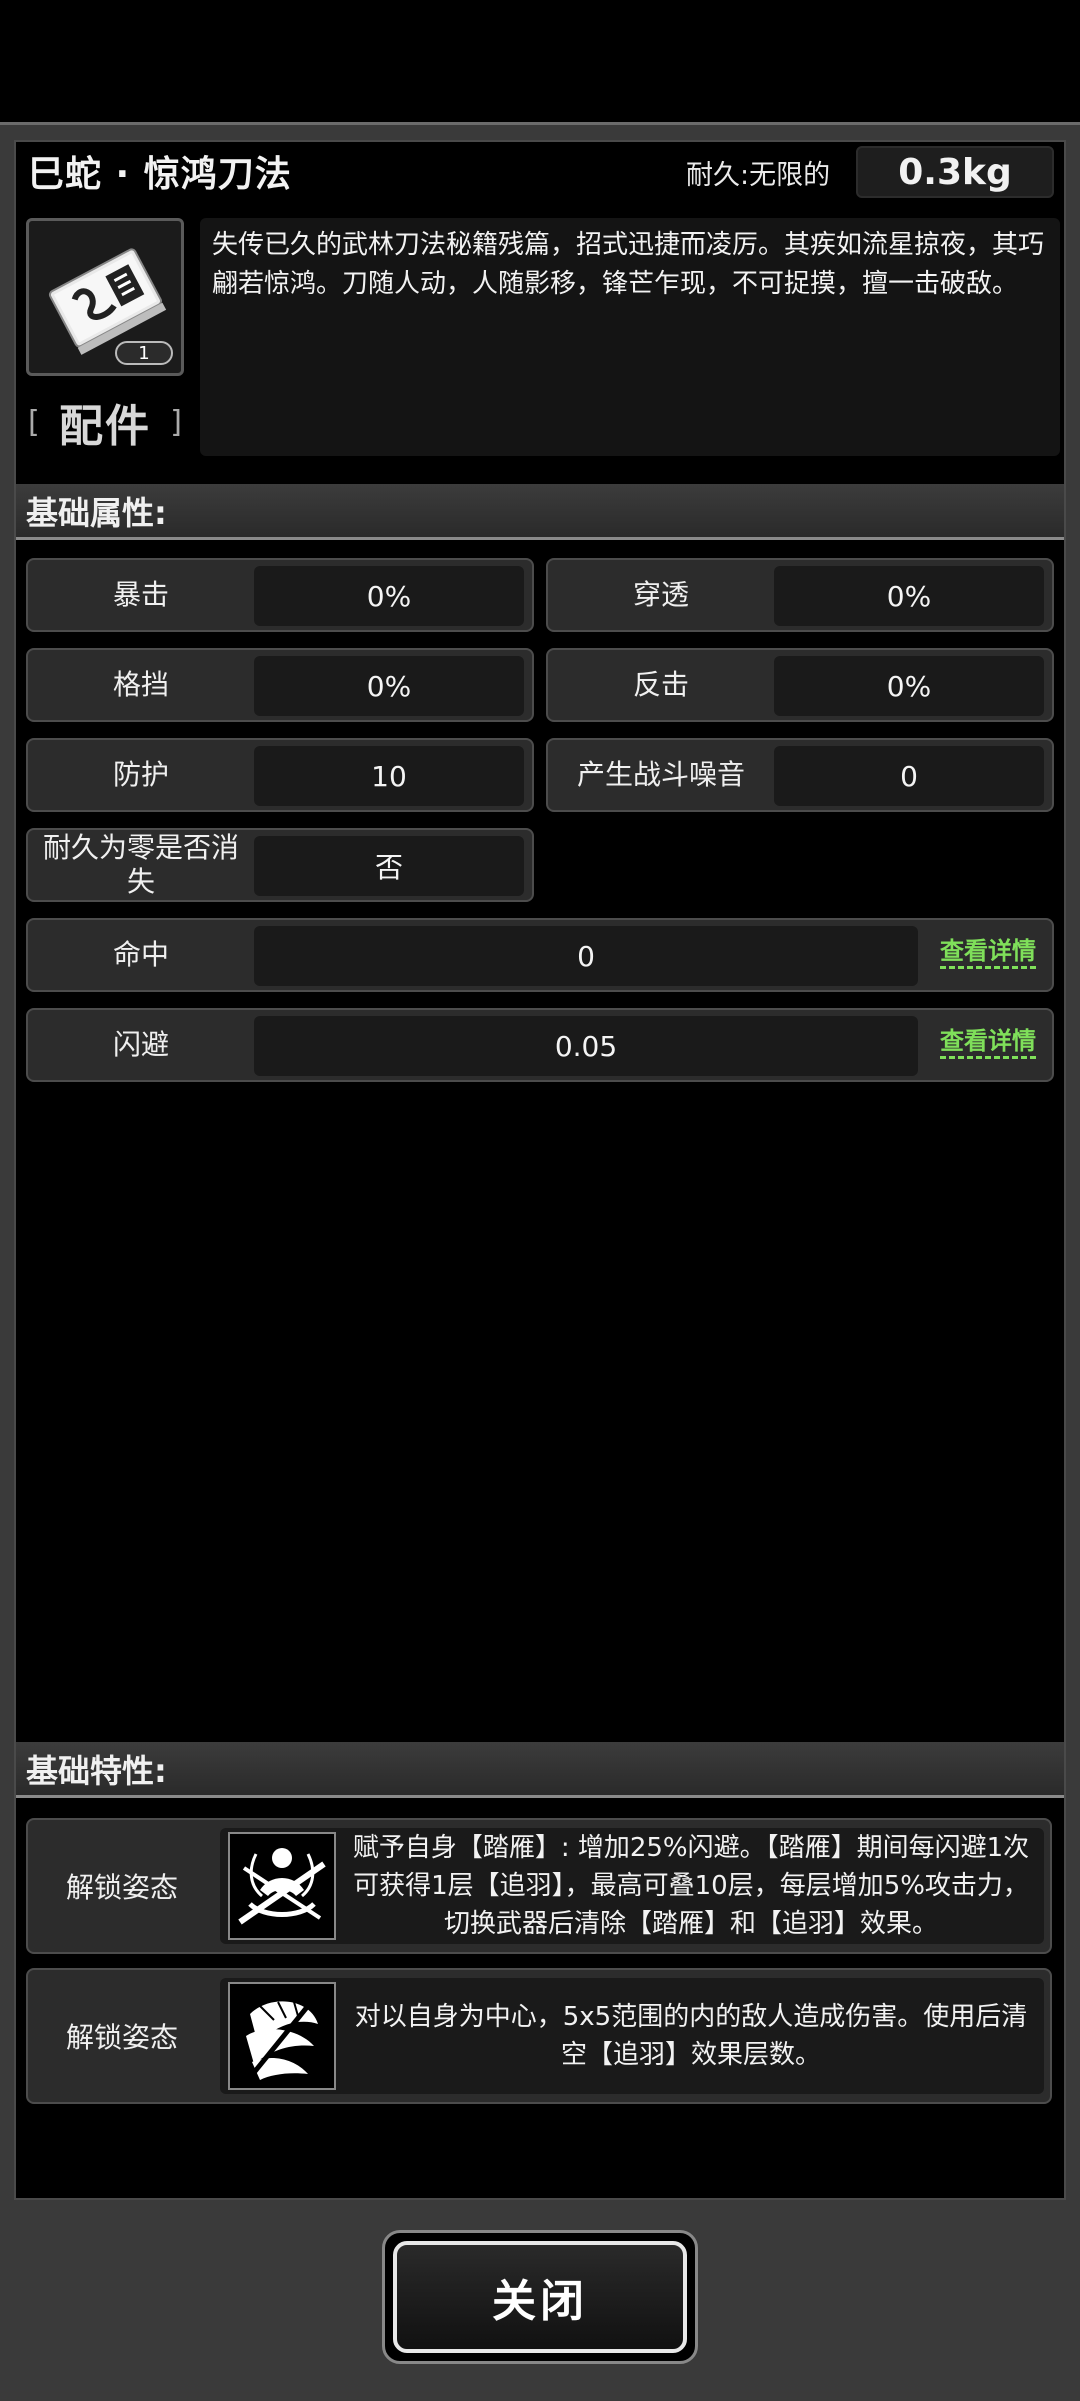 This screenshot has width=1080, height=2401. Describe the element at coordinates (660, 684) in the screenshot. I see `stat-label: 反击` at that location.